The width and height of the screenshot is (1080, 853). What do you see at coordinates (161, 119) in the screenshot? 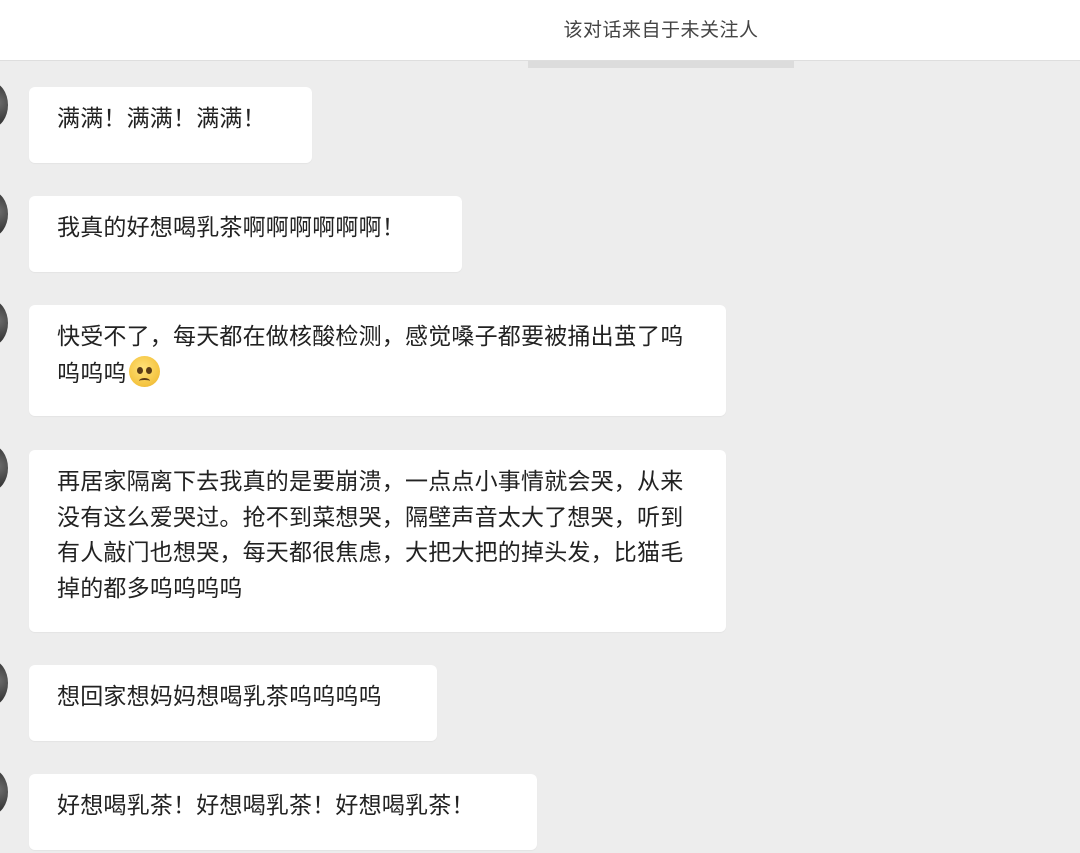
I see `message-text: 满满！满满！满满！` at bounding box center [161, 119].